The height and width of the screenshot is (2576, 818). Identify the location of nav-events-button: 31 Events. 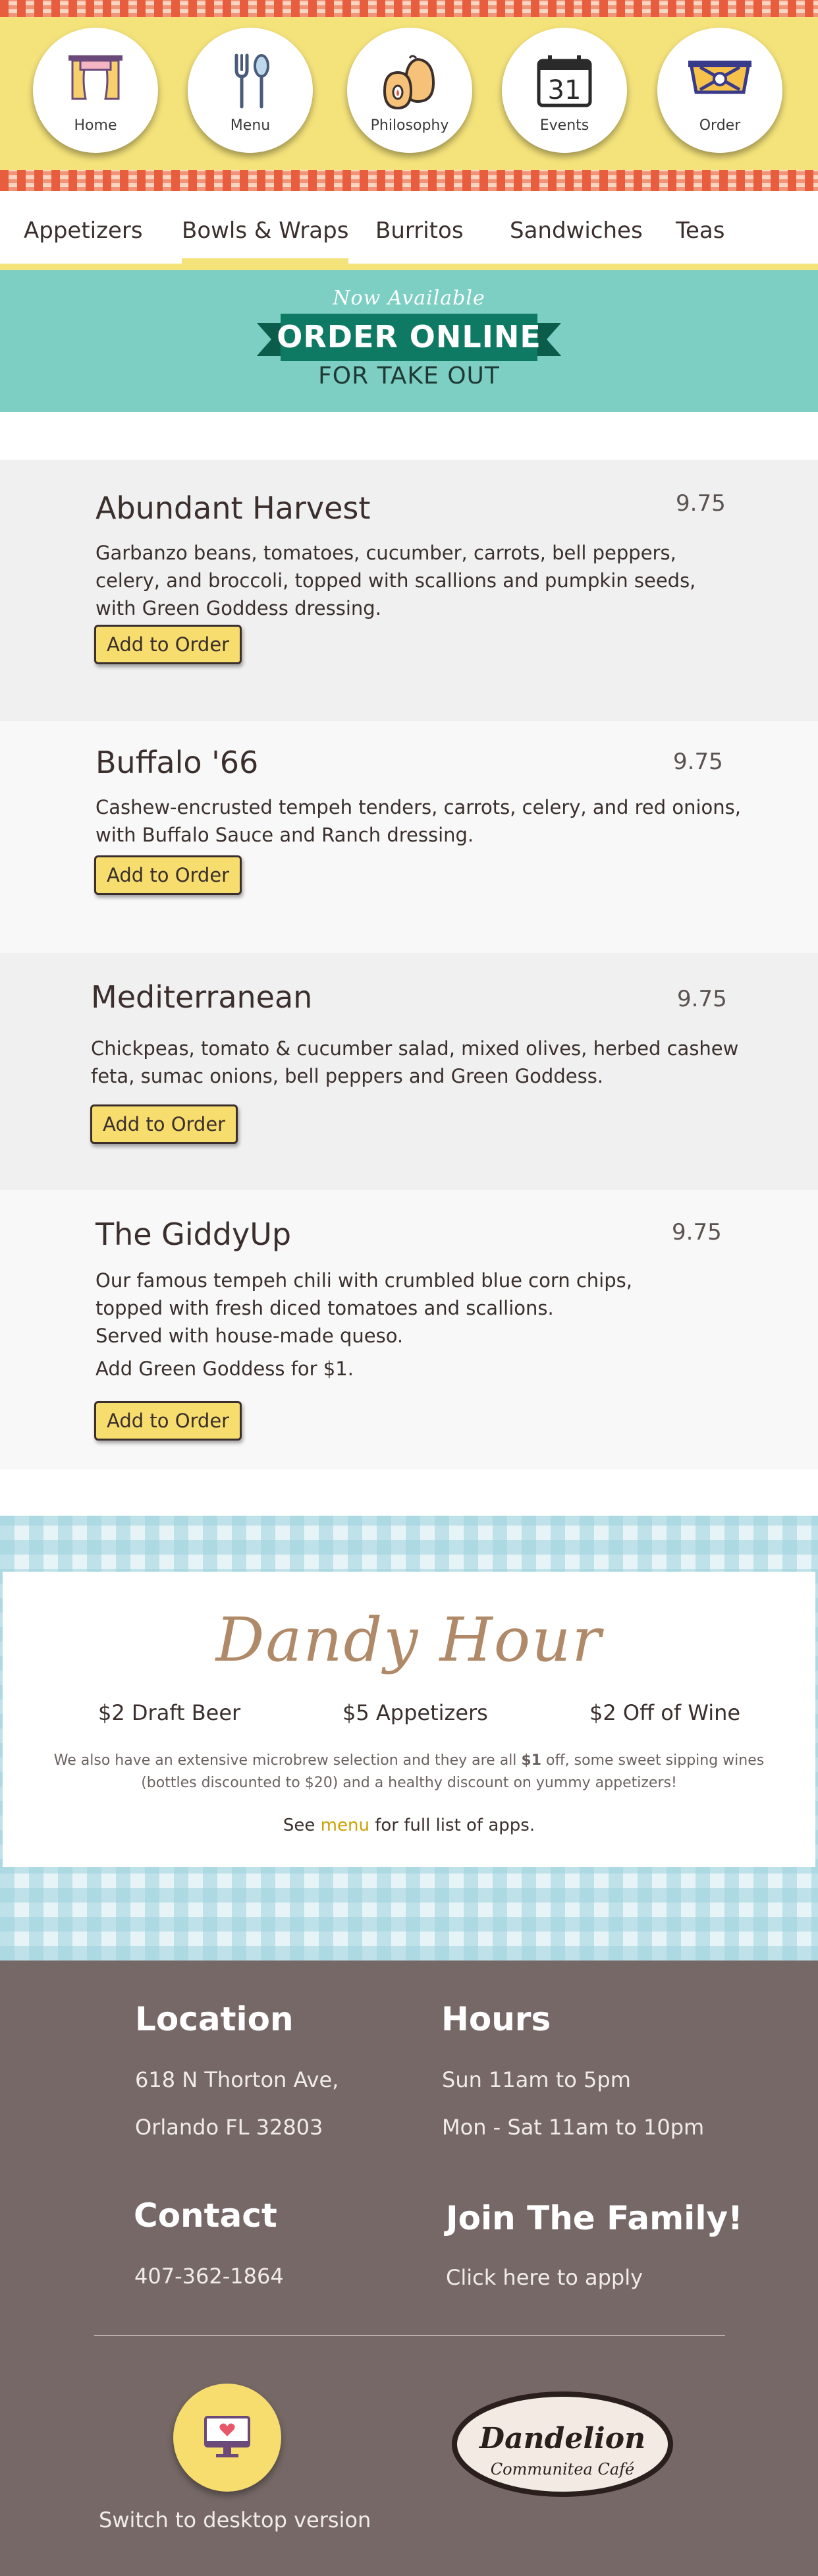
(564, 91).